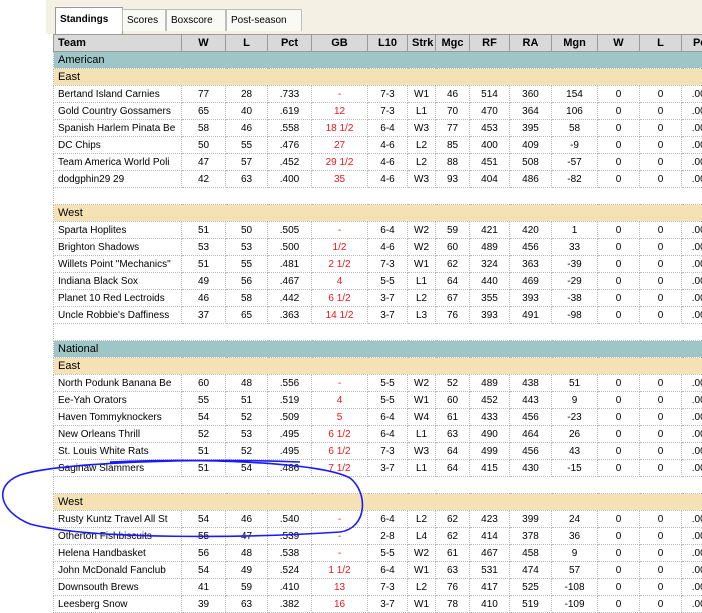  Describe the element at coordinates (490, 604) in the screenshot. I see `stat-cell: 410` at that location.